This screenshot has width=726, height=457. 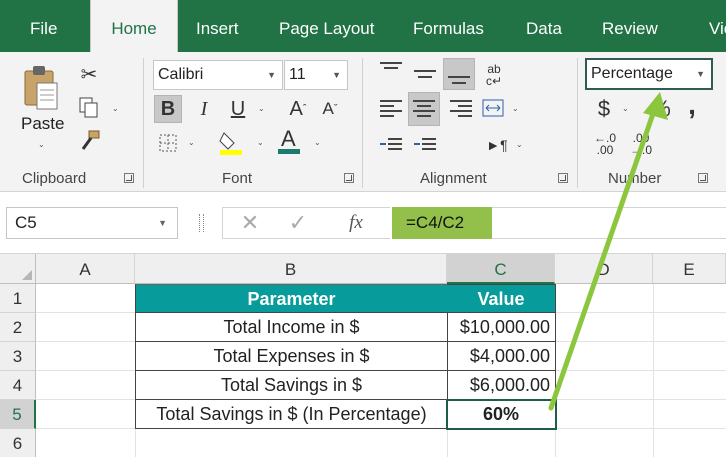 I want to click on increase-font-icon: Aˆ, so click(x=298, y=109).